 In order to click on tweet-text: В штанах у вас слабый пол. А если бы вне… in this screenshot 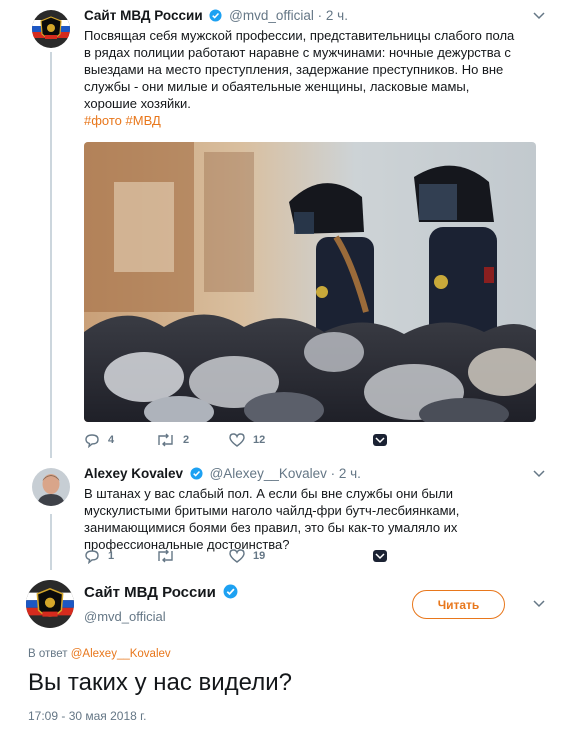, I will do `click(272, 519)`.